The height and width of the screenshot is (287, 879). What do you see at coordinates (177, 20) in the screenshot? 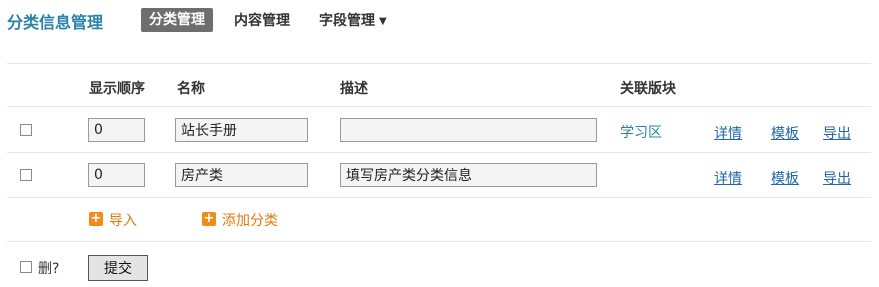
I see `tab-category-manage: 分类管理` at bounding box center [177, 20].